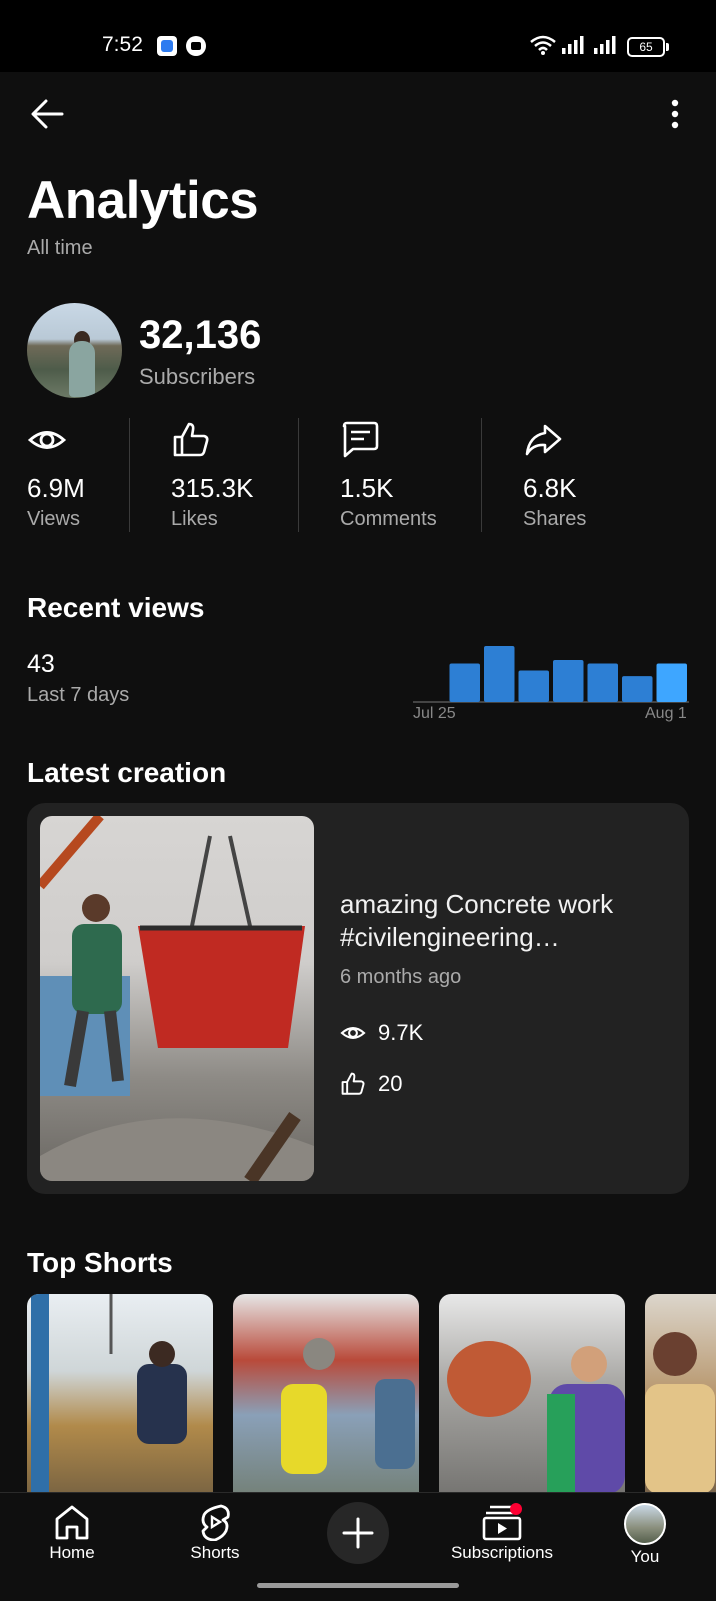 The height and width of the screenshot is (1601, 716). I want to click on gesture-bar, so click(358, 1585).